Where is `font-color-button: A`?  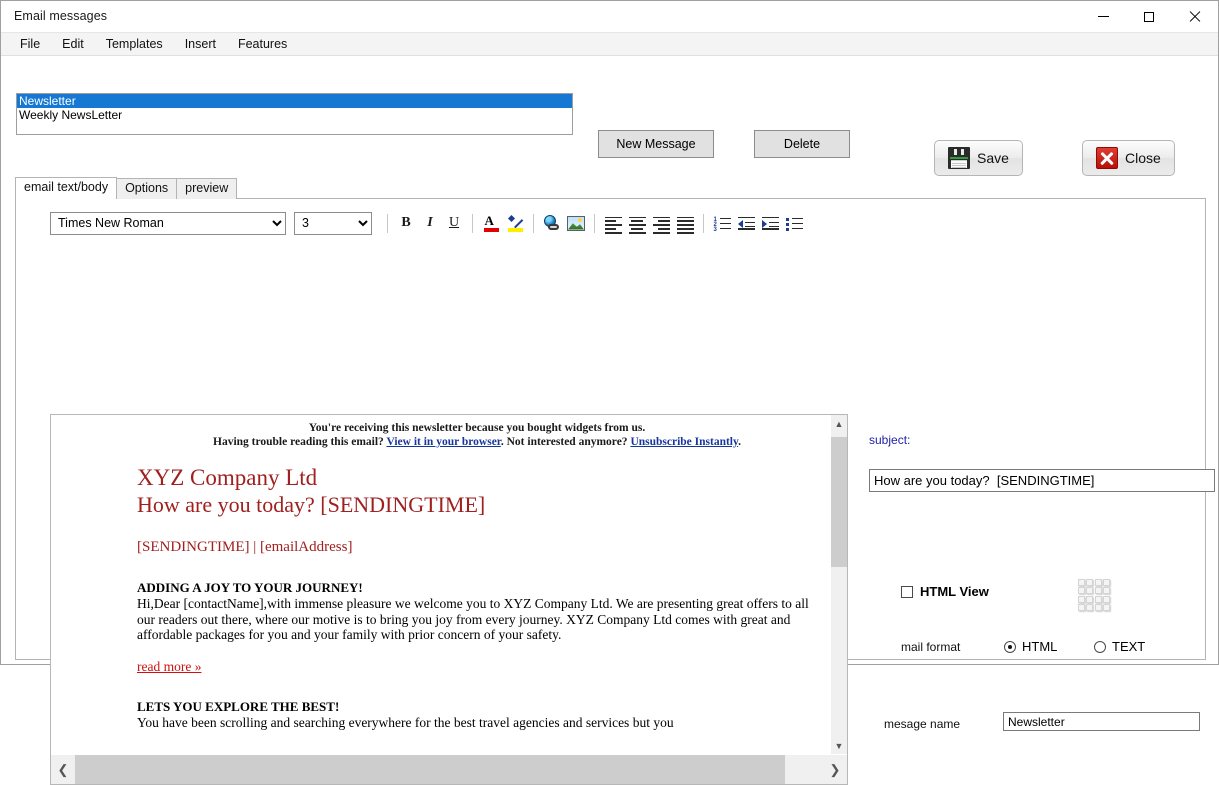
font-color-button: A is located at coordinates (491, 223).